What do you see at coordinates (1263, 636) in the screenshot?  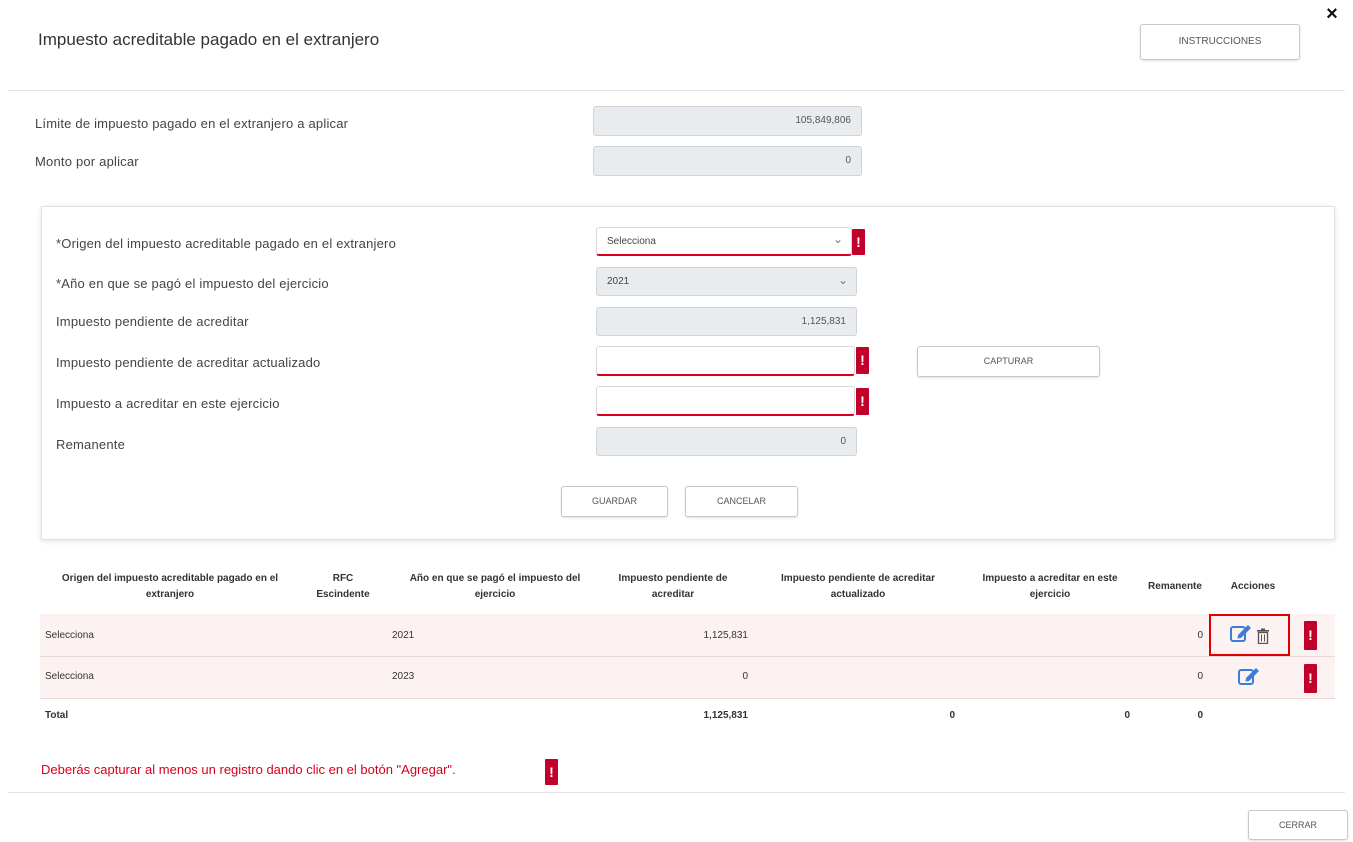 I see `trash-icon` at bounding box center [1263, 636].